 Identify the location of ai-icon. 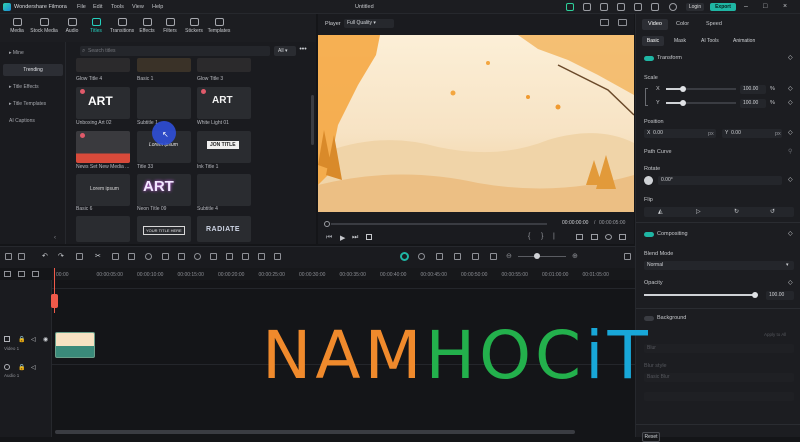
(197, 256).